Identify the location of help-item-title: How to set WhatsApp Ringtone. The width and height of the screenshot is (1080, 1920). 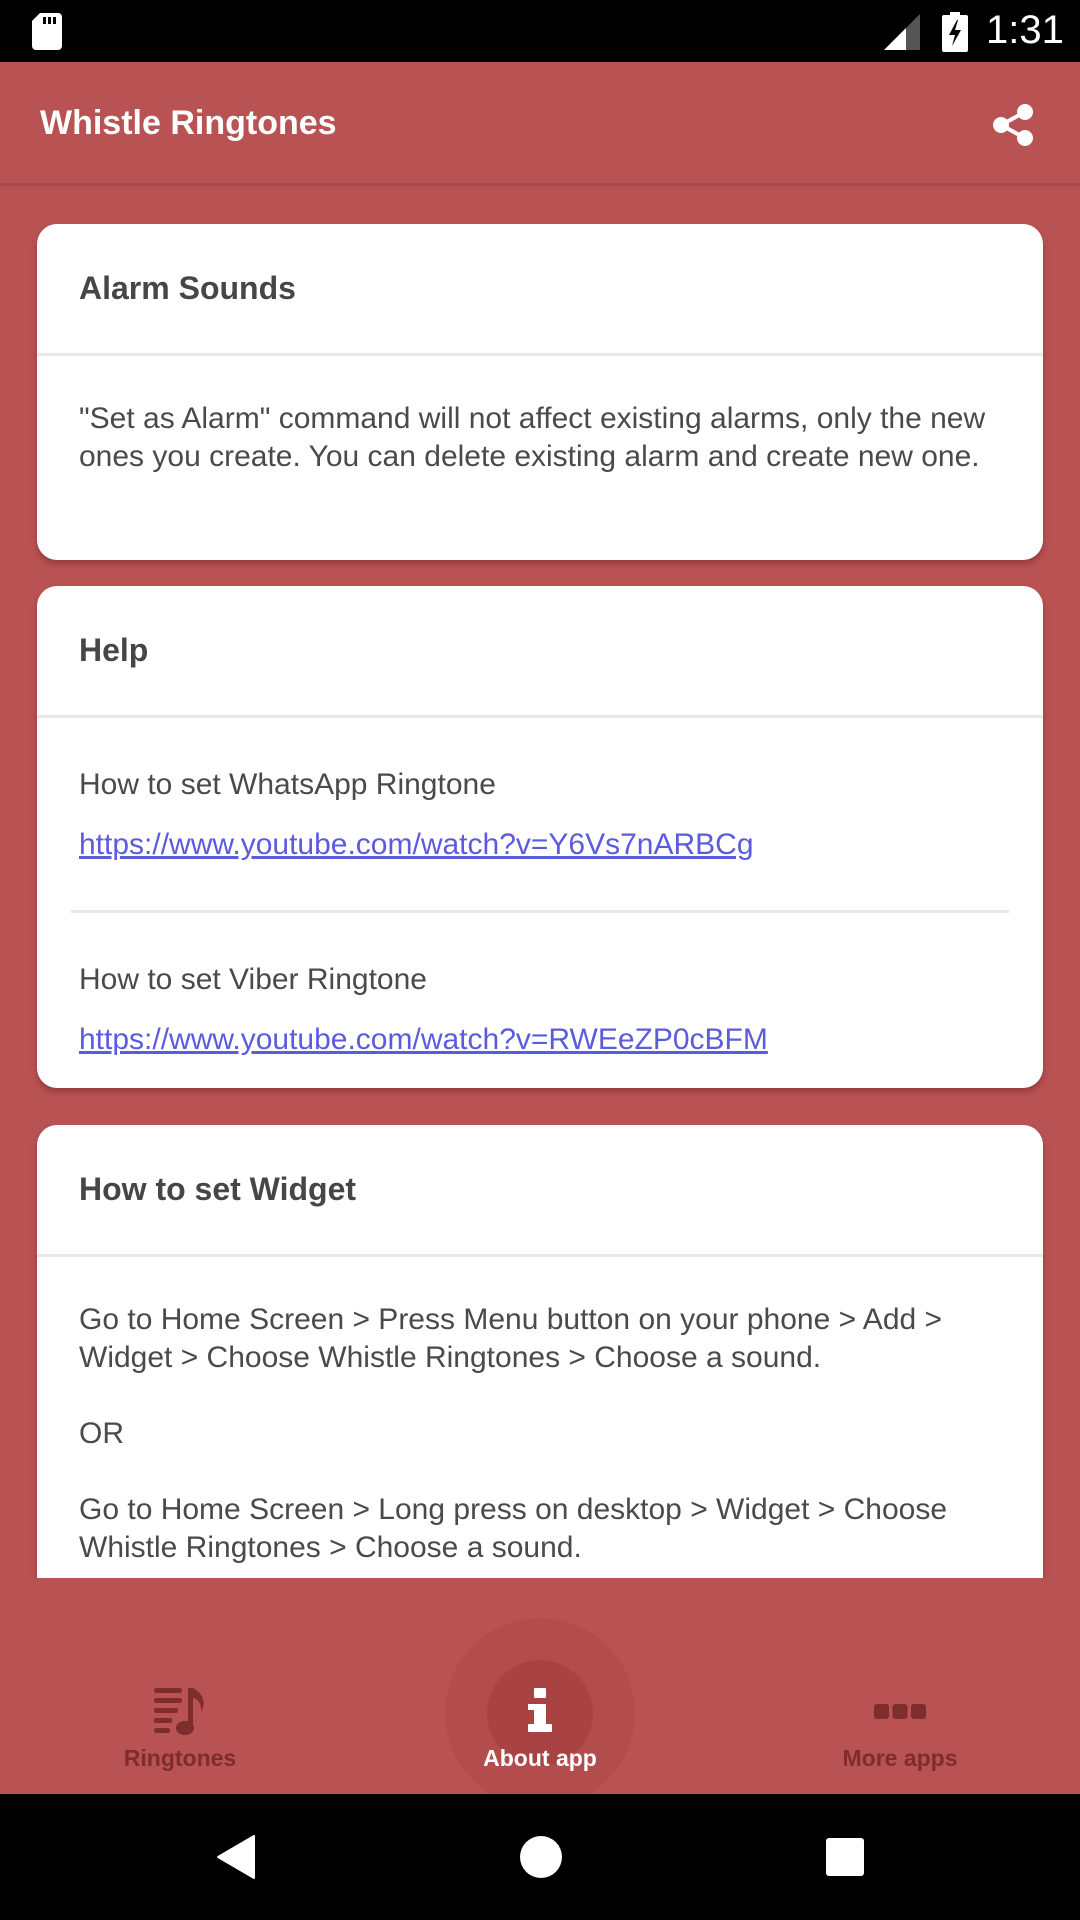
(287, 784).